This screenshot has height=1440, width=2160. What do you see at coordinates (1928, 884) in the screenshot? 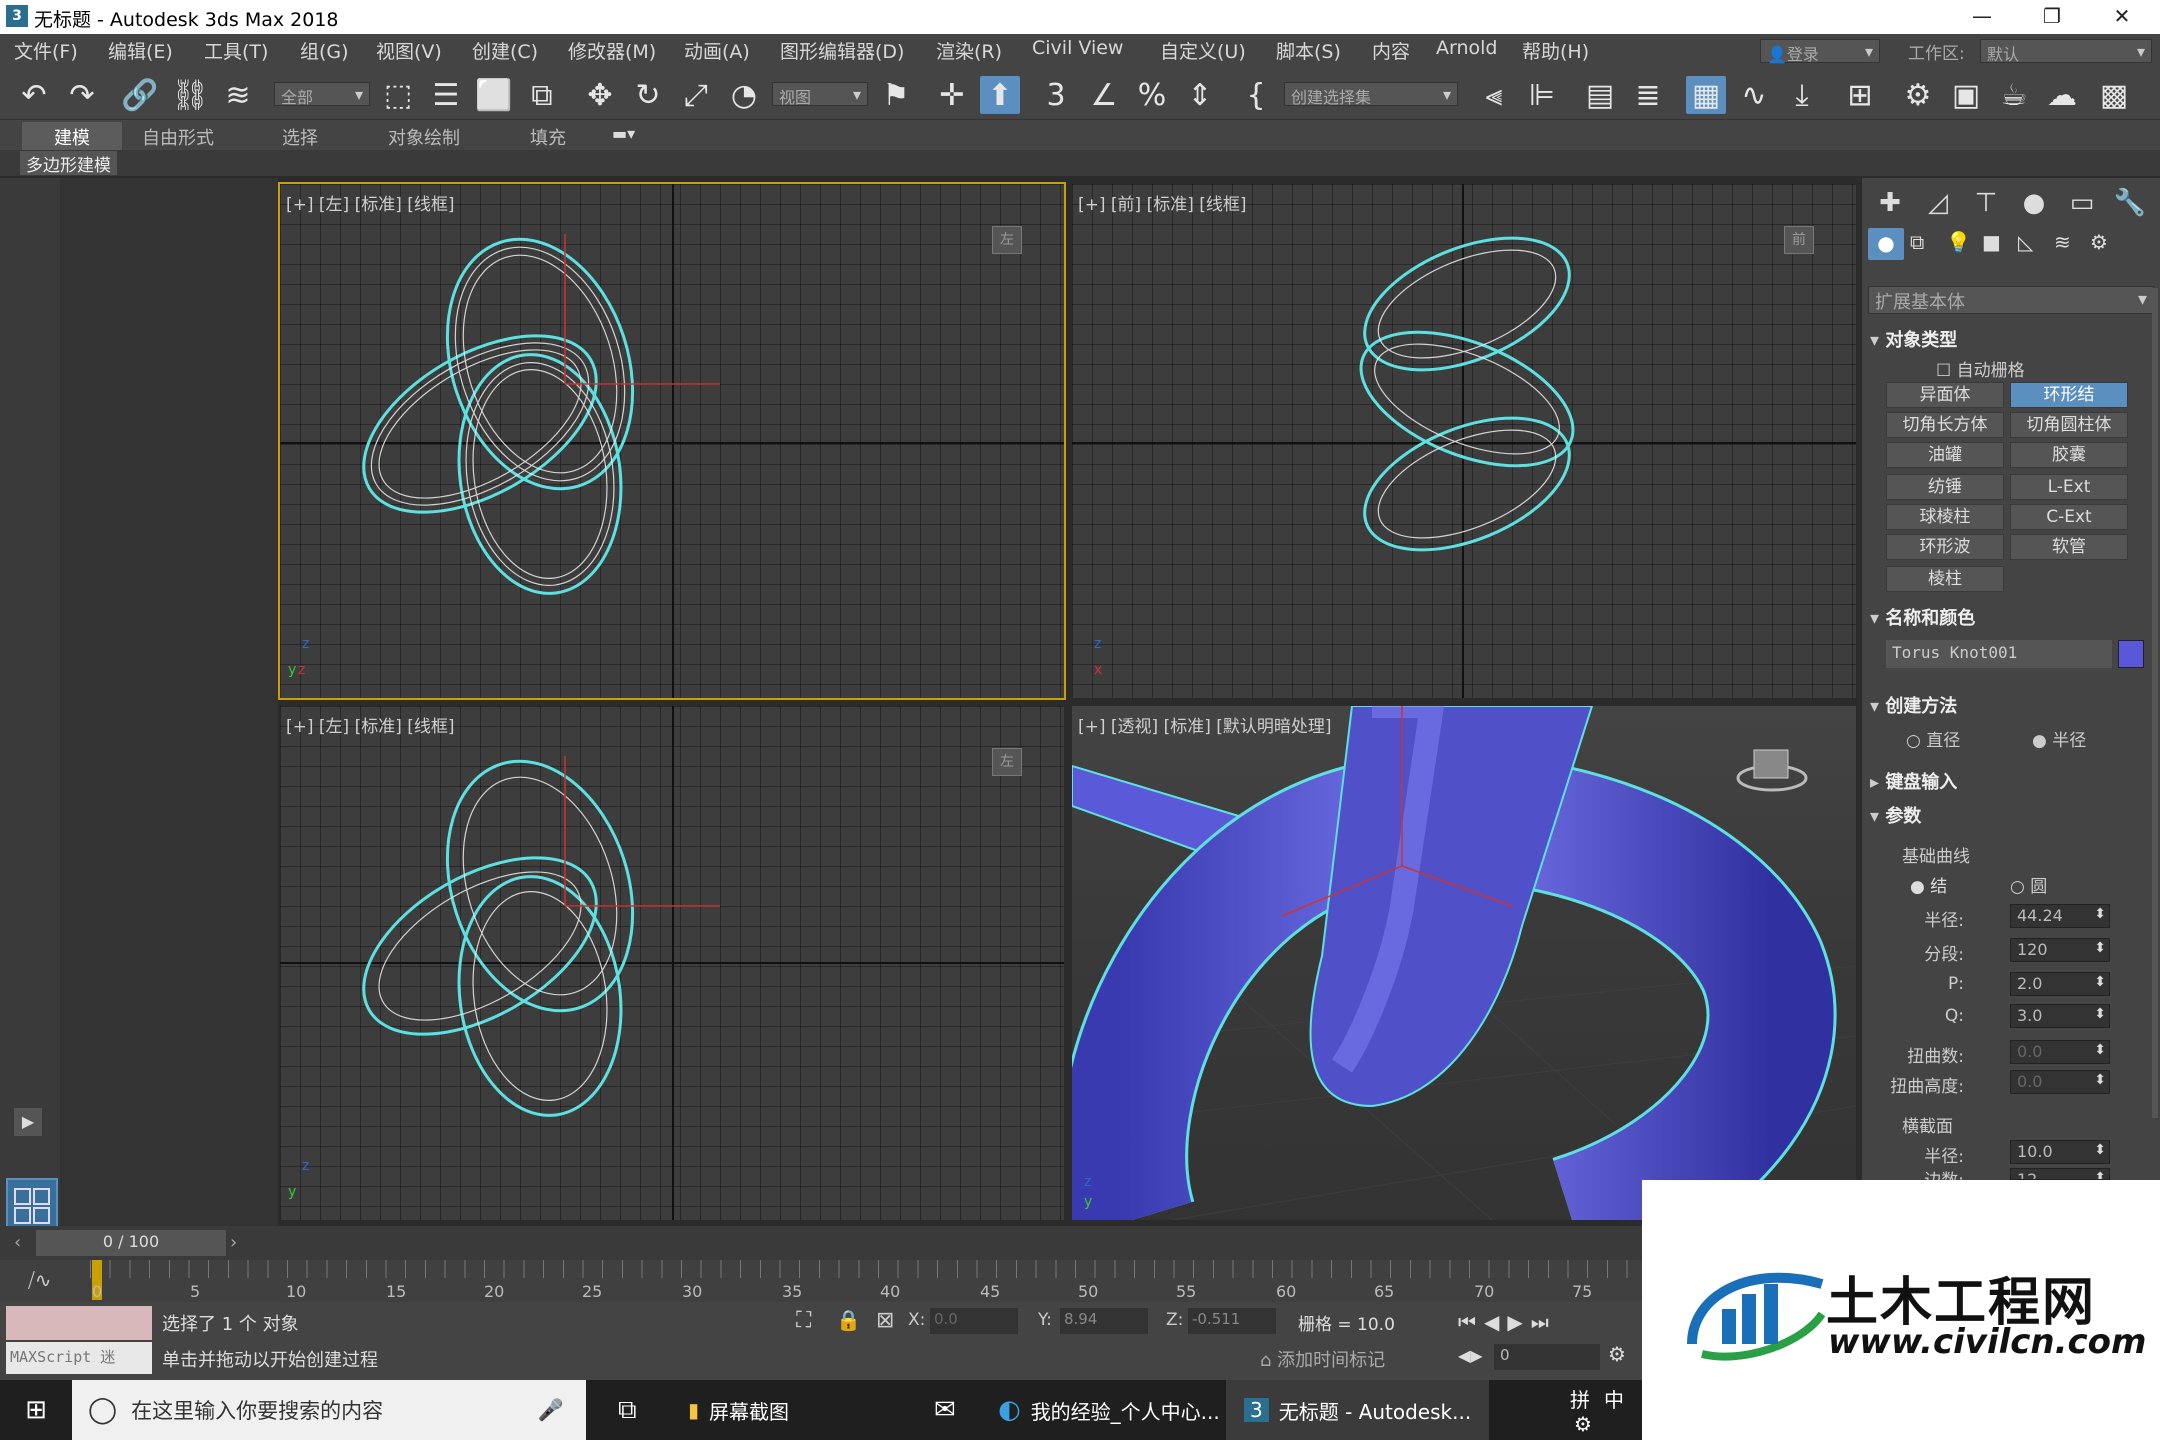
I see `knot-radio: ● 结` at bounding box center [1928, 884].